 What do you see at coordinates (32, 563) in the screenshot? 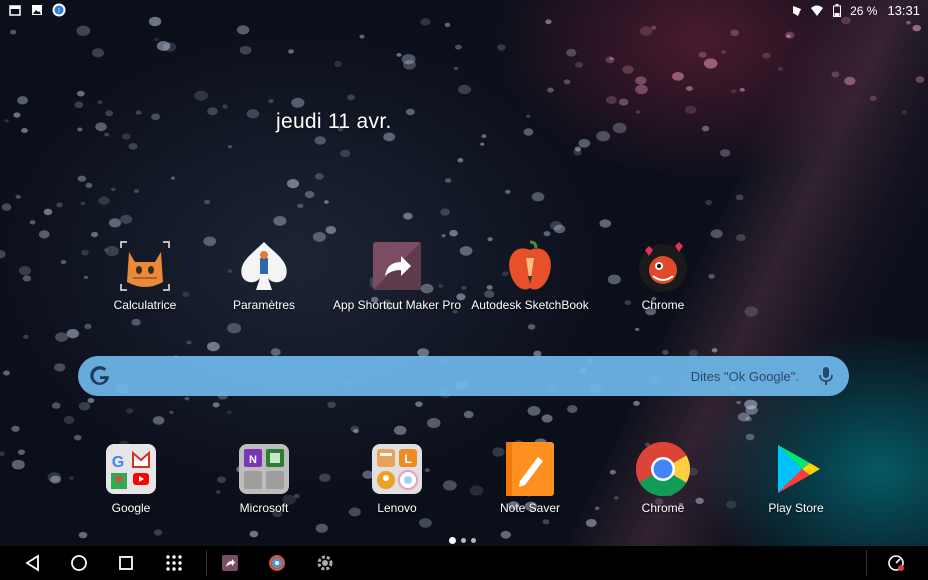
I see `back-icon` at bounding box center [32, 563].